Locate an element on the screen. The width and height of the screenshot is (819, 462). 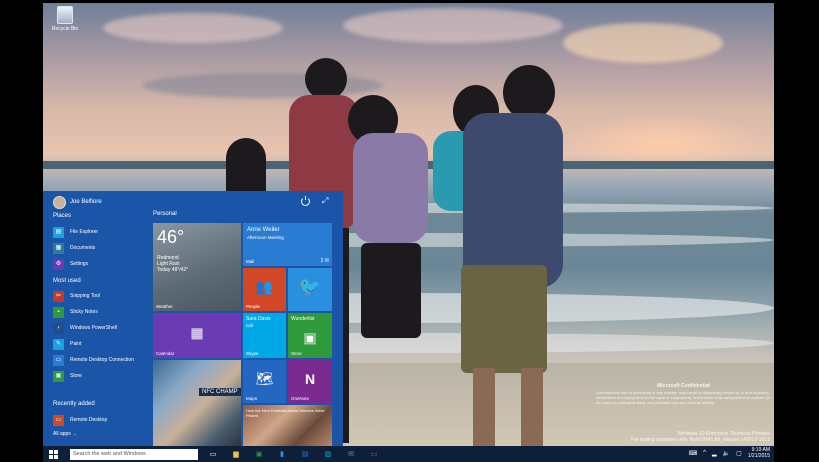
weather-temp: 46° is located at coordinates (171, 237).